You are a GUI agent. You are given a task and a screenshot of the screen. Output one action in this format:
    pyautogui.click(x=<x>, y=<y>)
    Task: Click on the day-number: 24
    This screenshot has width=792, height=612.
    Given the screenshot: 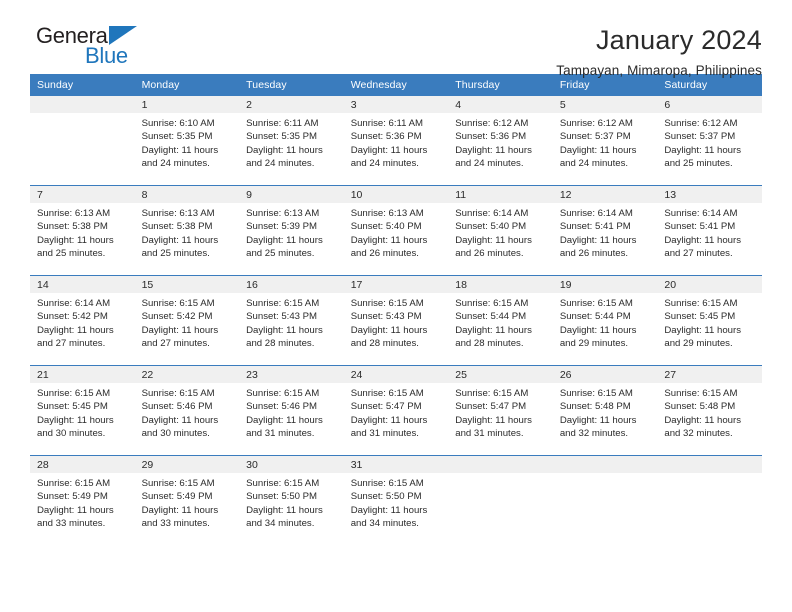 What is the action you would take?
    pyautogui.click(x=396, y=374)
    